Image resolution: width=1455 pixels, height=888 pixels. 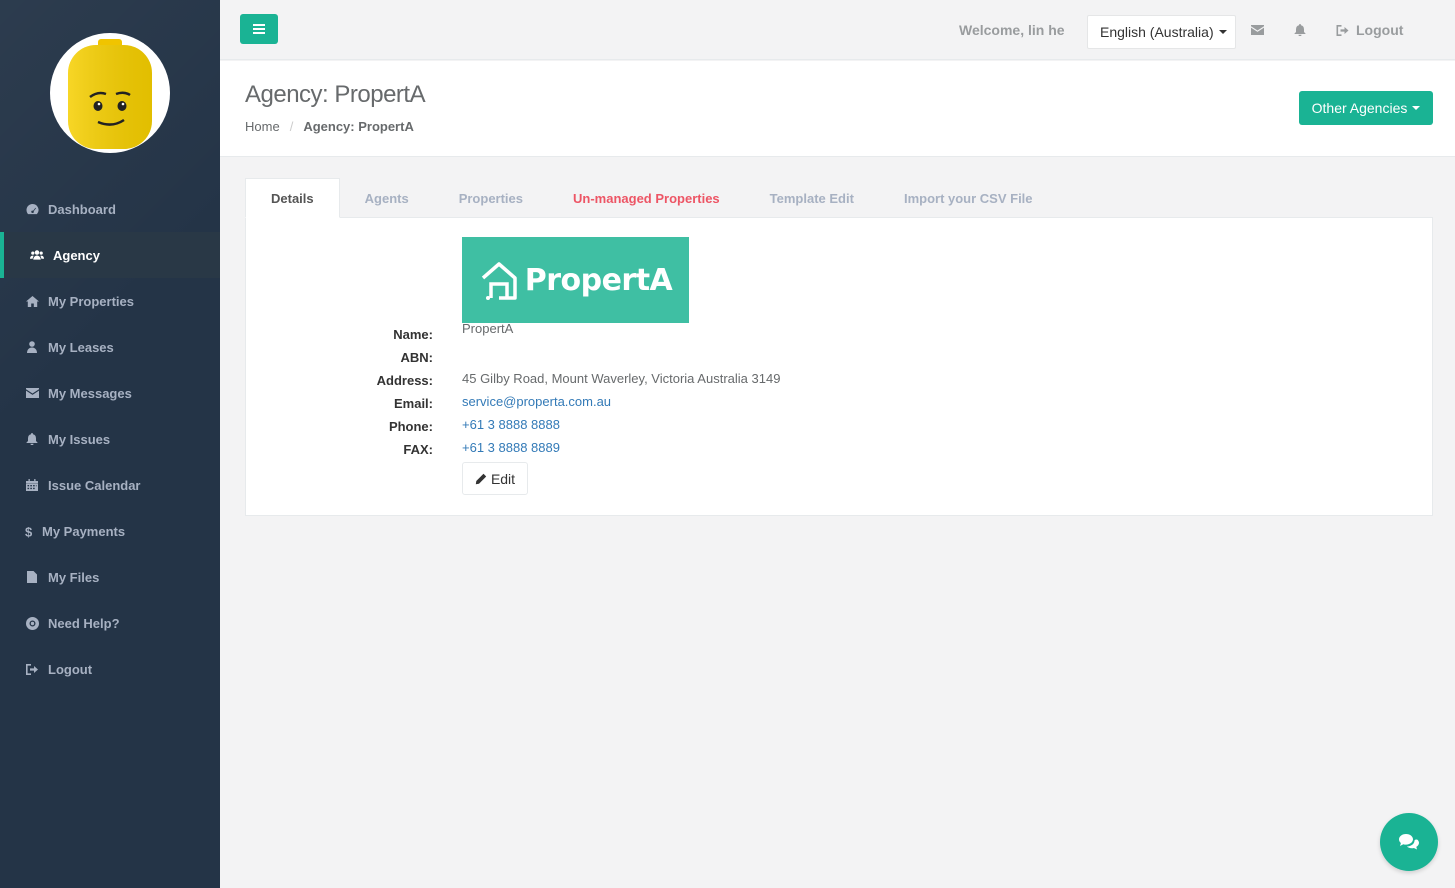 I want to click on menu-toggle-button, so click(x=259, y=29).